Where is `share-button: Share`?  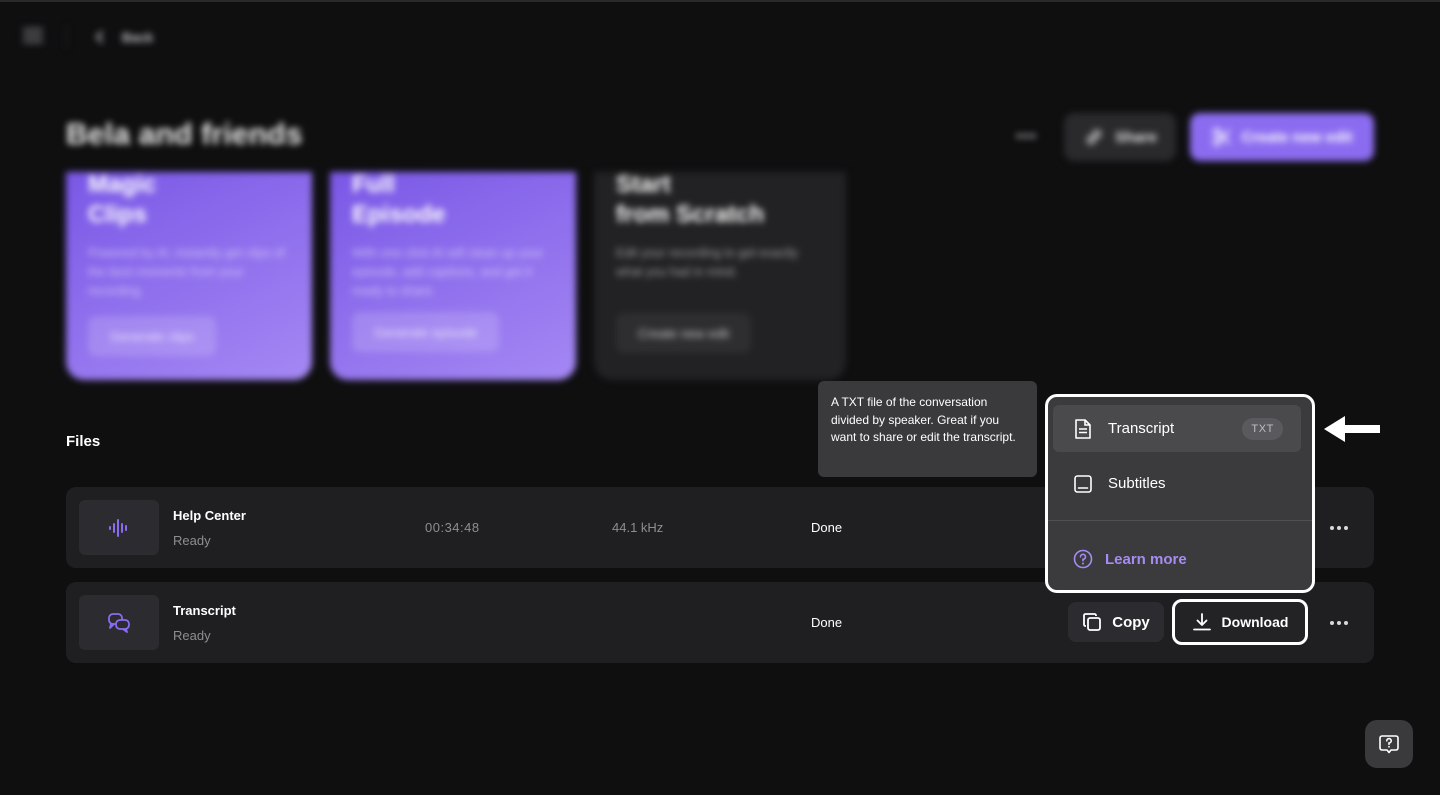 share-button: Share is located at coordinates (1120, 137).